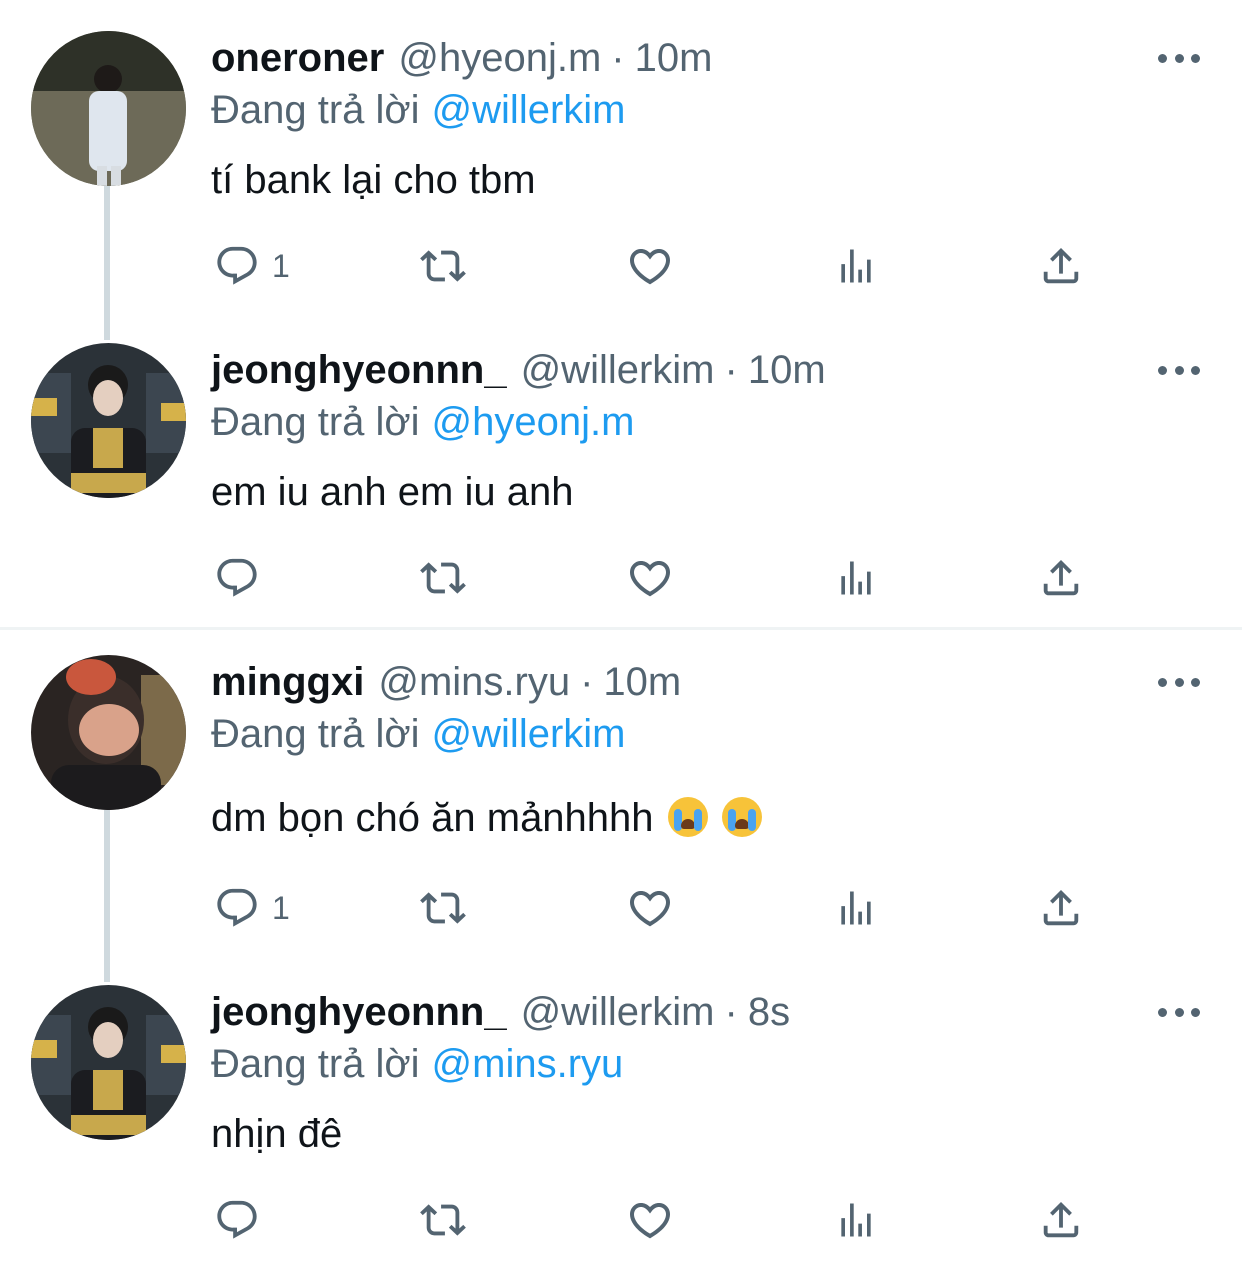 Image resolution: width=1242 pixels, height=1267 pixels. I want to click on replying-to: Đang trả lời @mins.ryu, so click(417, 1064).